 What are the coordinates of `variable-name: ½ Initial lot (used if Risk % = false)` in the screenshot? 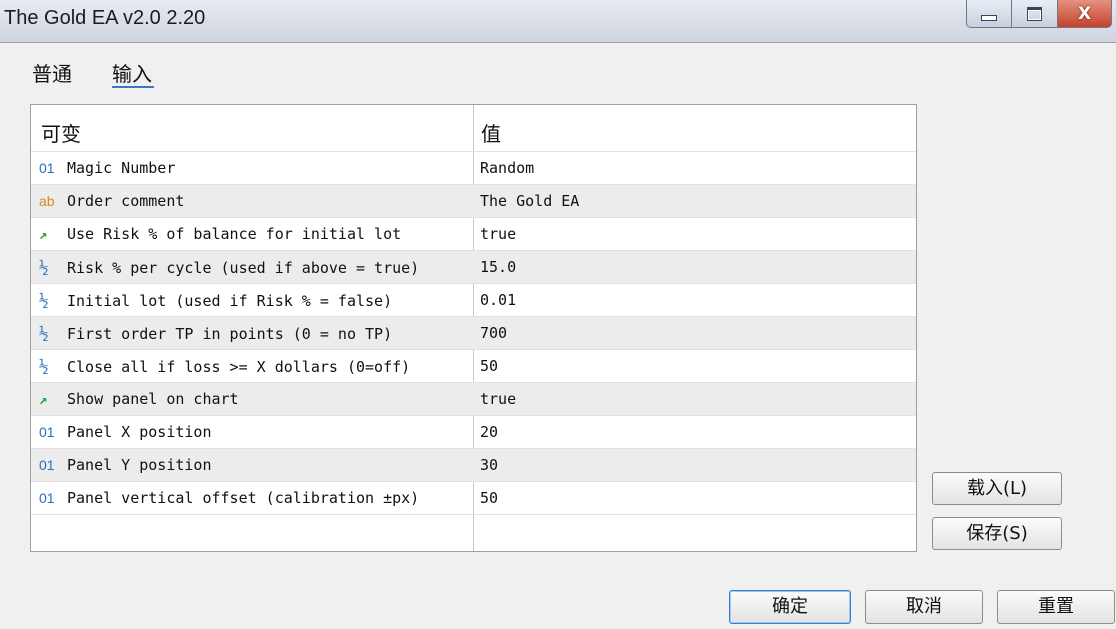 It's located at (215, 300).